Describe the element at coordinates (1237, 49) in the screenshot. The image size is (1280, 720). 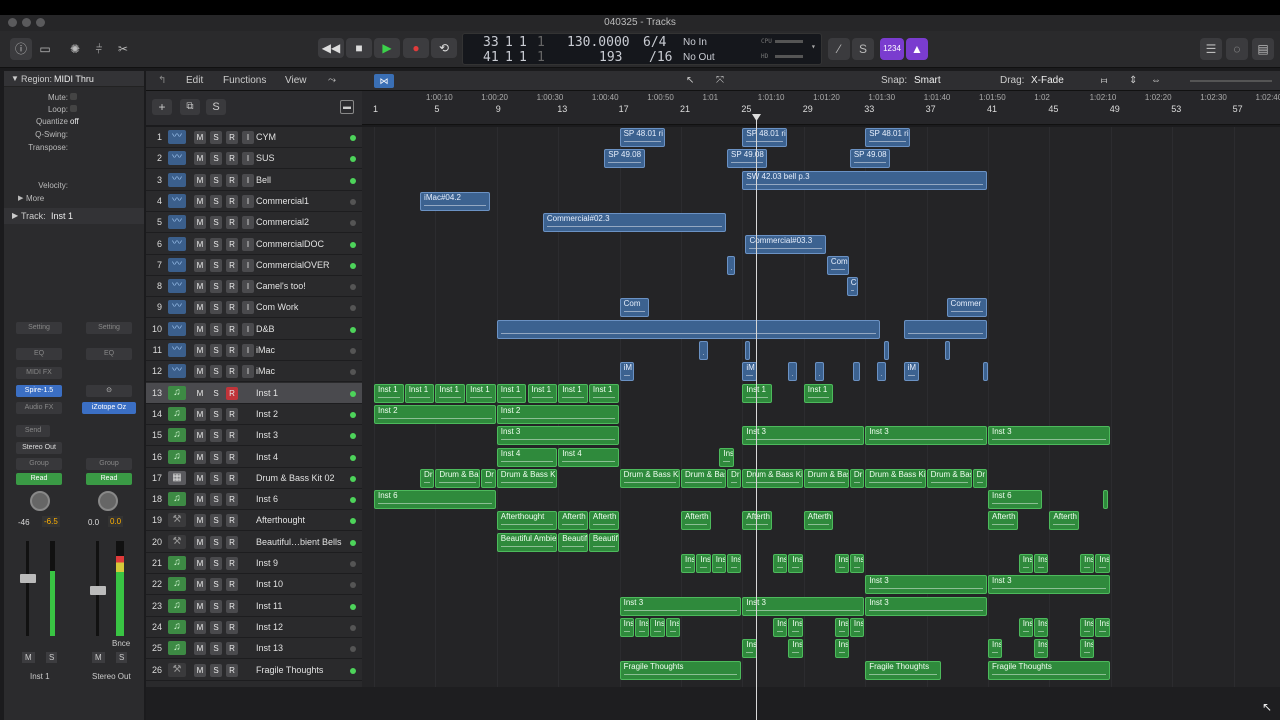
I see `notes-icon: ◌` at that location.